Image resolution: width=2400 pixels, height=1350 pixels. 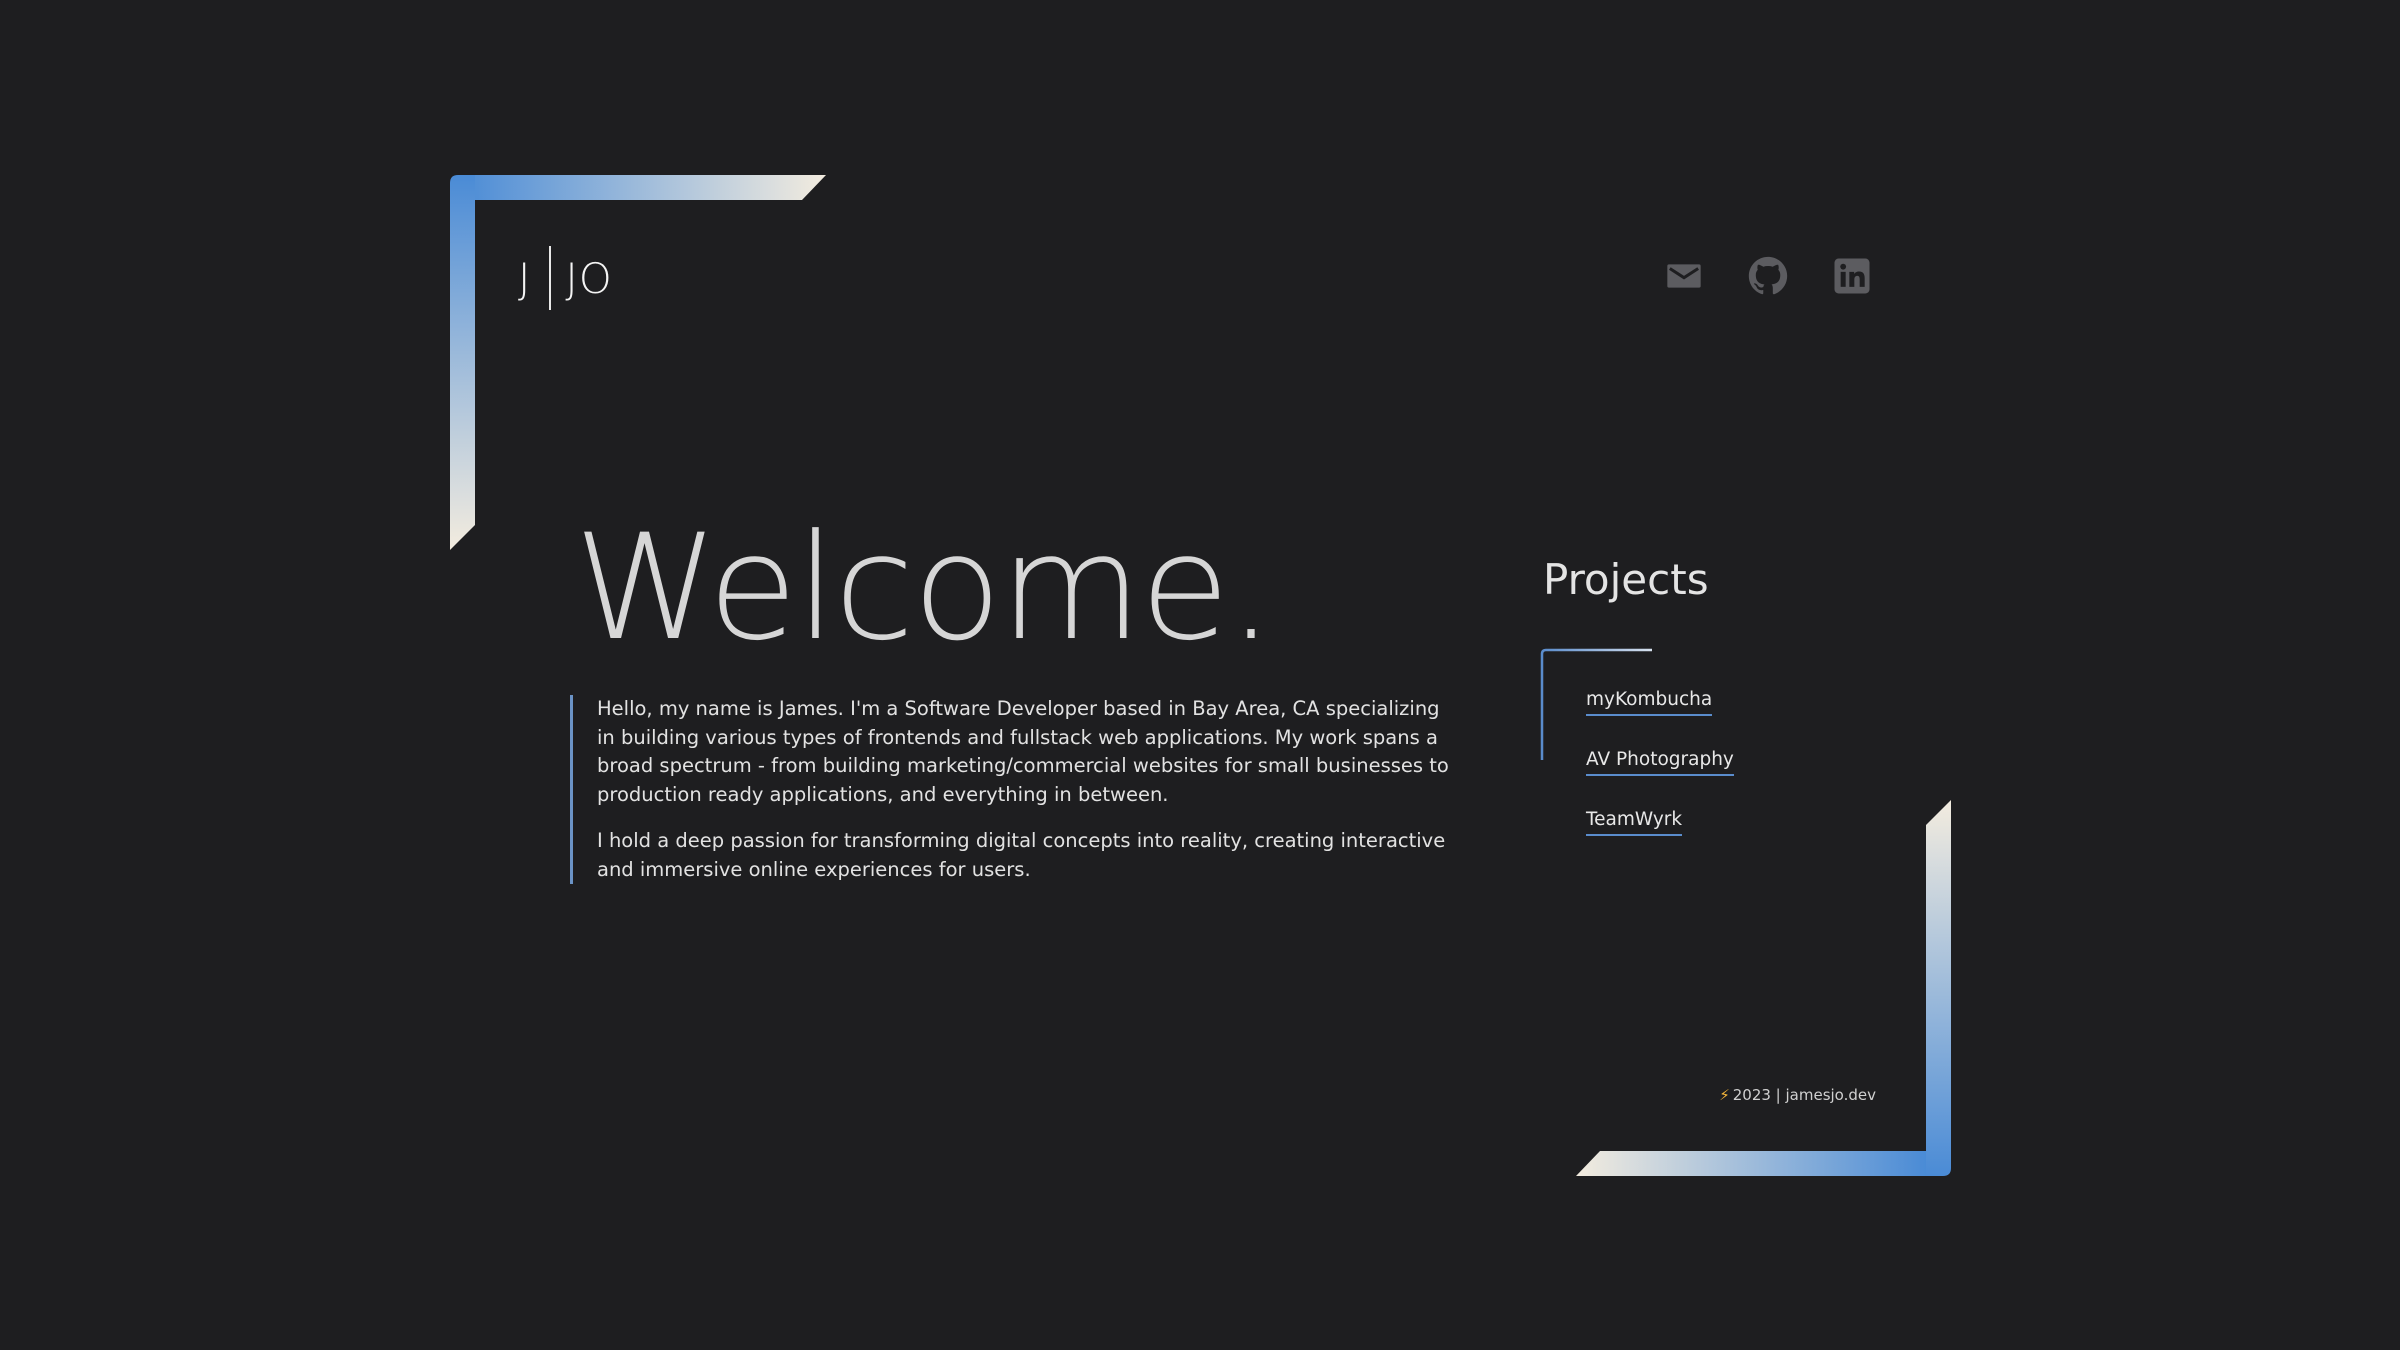 I want to click on footer: ⚡ 2023 | jamesjo.dev, so click(x=1797, y=1095).